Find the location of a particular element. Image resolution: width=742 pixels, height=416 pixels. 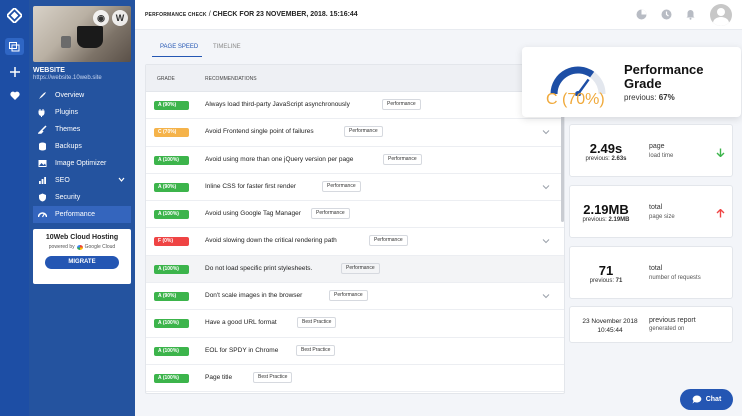

10web-logo-icon is located at coordinates (14, 15).